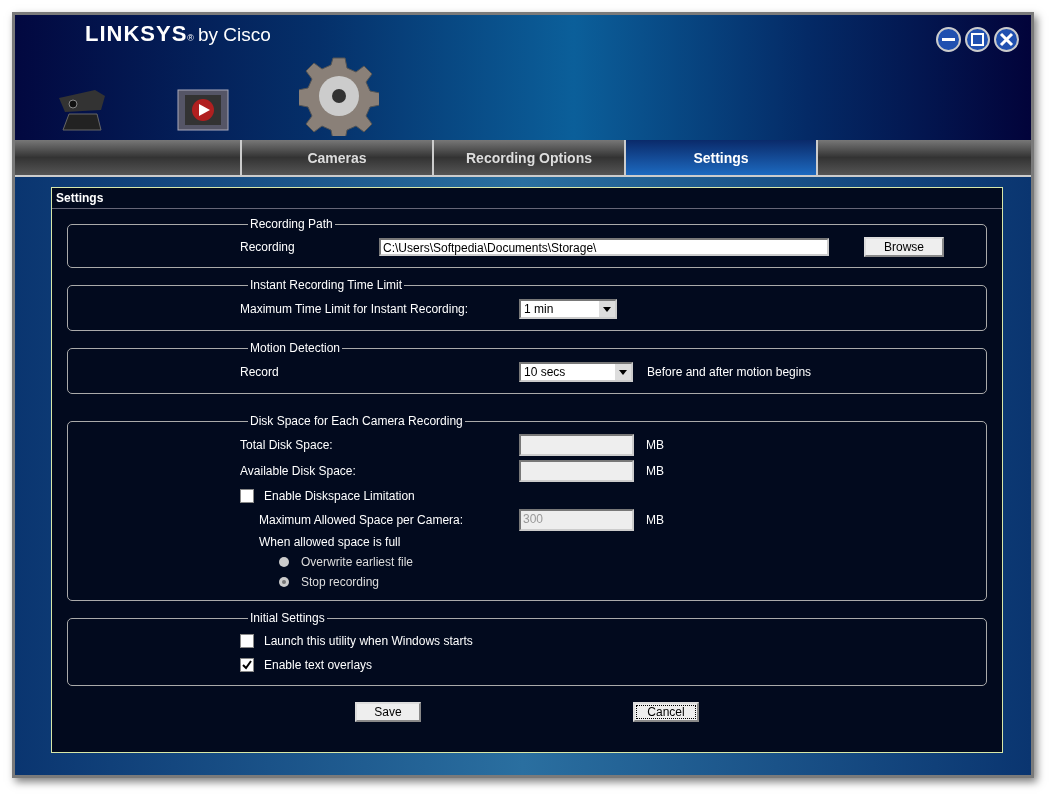  Describe the element at coordinates (576, 372) in the screenshot. I see `dropdown: 10 secs` at that location.